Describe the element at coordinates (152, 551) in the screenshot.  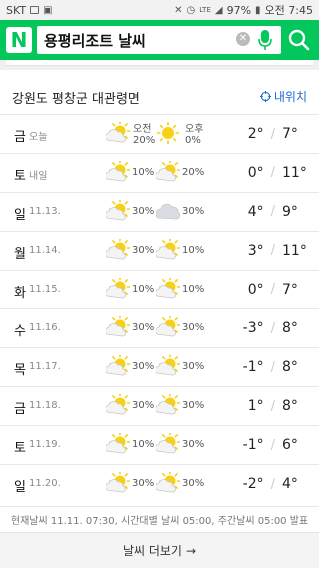
I see `more-weather-label: 날씨 더보기` at that location.